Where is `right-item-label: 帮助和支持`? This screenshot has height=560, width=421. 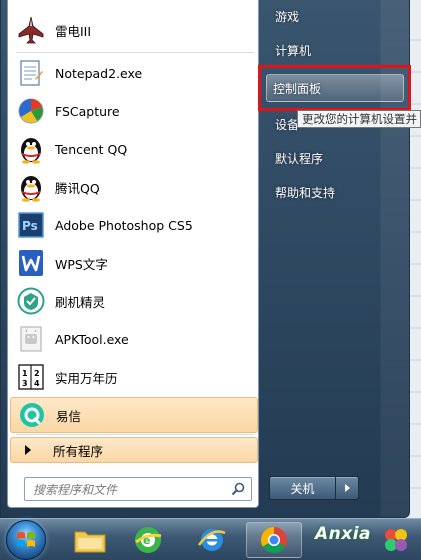
right-item-label: 帮助和支持 is located at coordinates (305, 192).